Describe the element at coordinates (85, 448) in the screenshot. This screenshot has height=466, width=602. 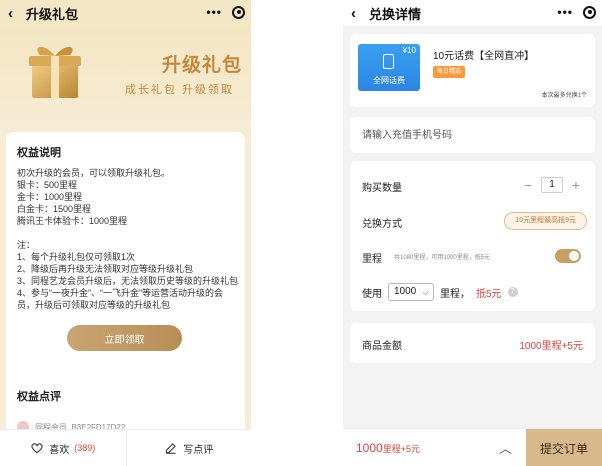
I see `like-count: (389)` at that location.